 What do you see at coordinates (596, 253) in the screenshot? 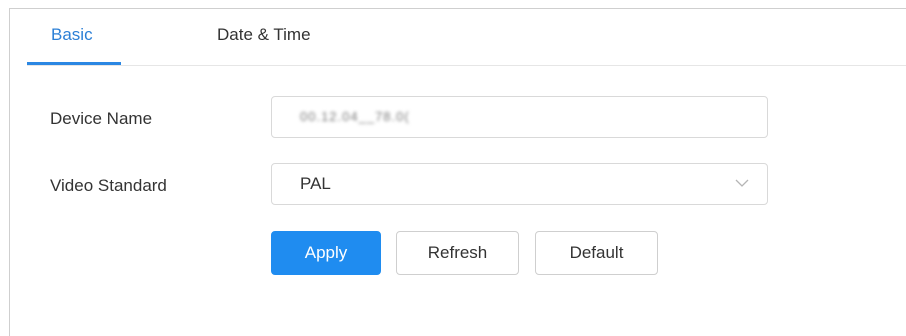
I see `default-button: Default` at bounding box center [596, 253].